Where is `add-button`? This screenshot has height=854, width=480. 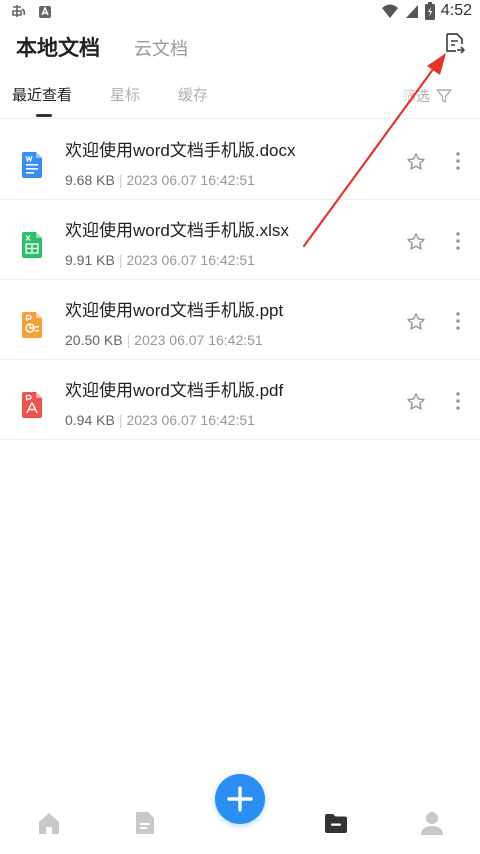
add-button is located at coordinates (240, 799).